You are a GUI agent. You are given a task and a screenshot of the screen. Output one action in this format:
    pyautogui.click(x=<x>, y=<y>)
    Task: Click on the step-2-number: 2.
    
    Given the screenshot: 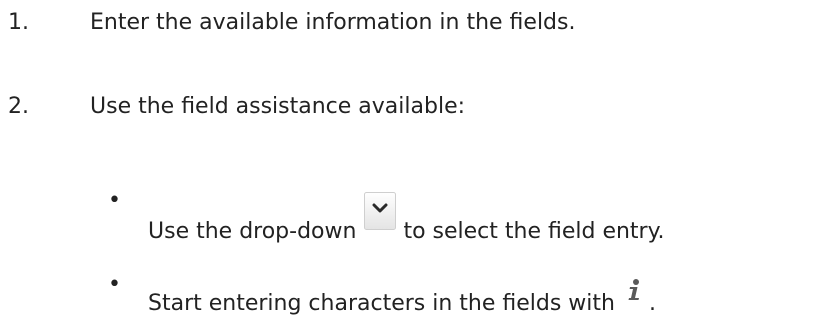 What is the action you would take?
    pyautogui.click(x=18, y=106)
    